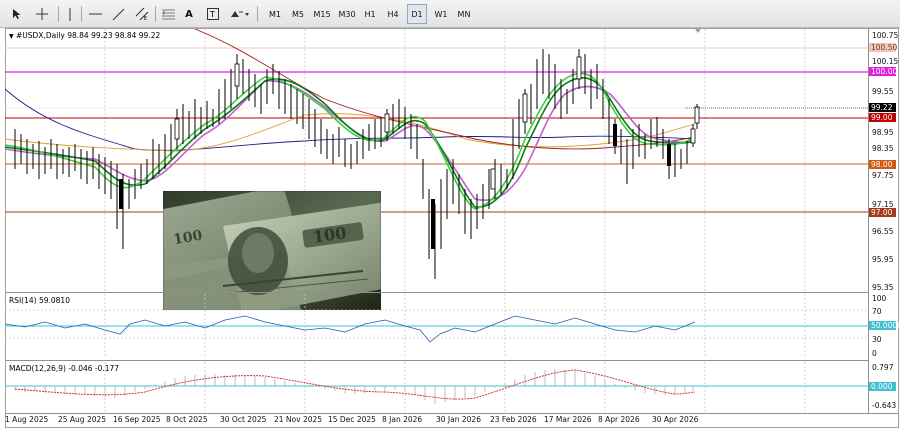 This screenshot has height=431, width=900. What do you see at coordinates (437, 387) in the screenshot?
I see `macd-chart` at bounding box center [437, 387].